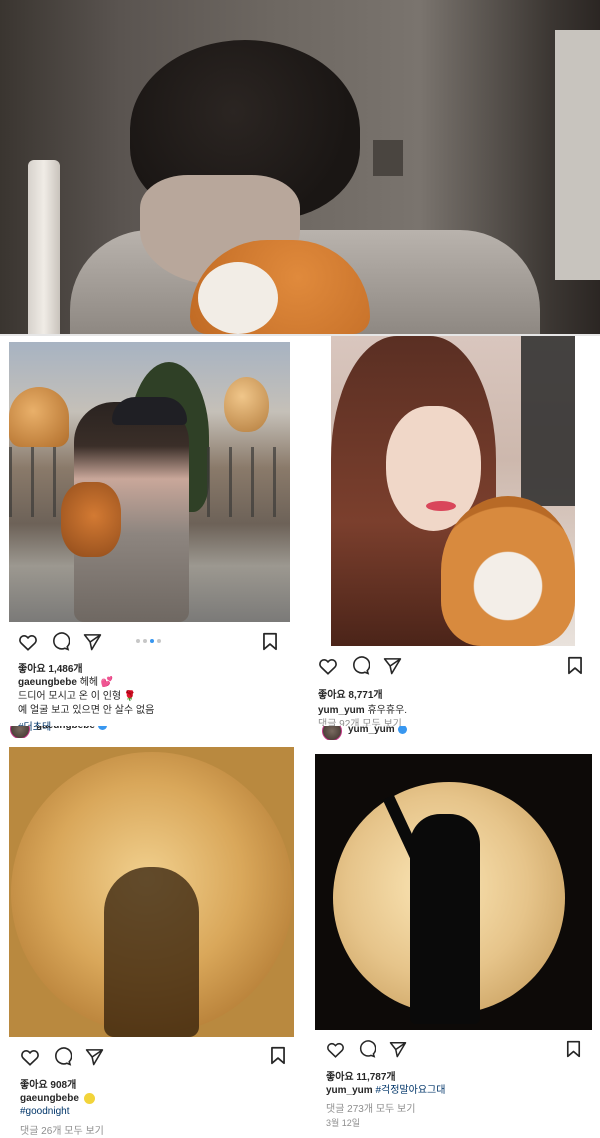 This screenshot has width=600, height=1138. Describe the element at coordinates (387, 710) in the screenshot. I see `post2-caption-text: 휴우휴우.` at that location.